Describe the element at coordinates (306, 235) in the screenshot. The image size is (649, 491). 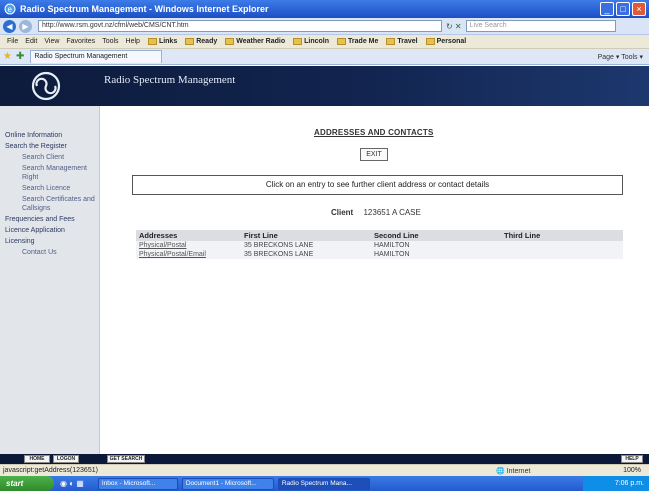
I see `col-first-line: First Line` at that location.